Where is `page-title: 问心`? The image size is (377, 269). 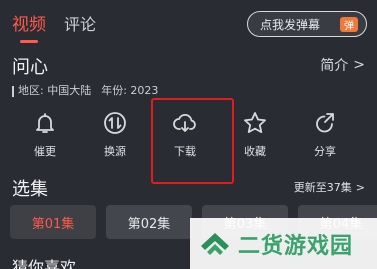 page-title: 问心 is located at coordinates (30, 67).